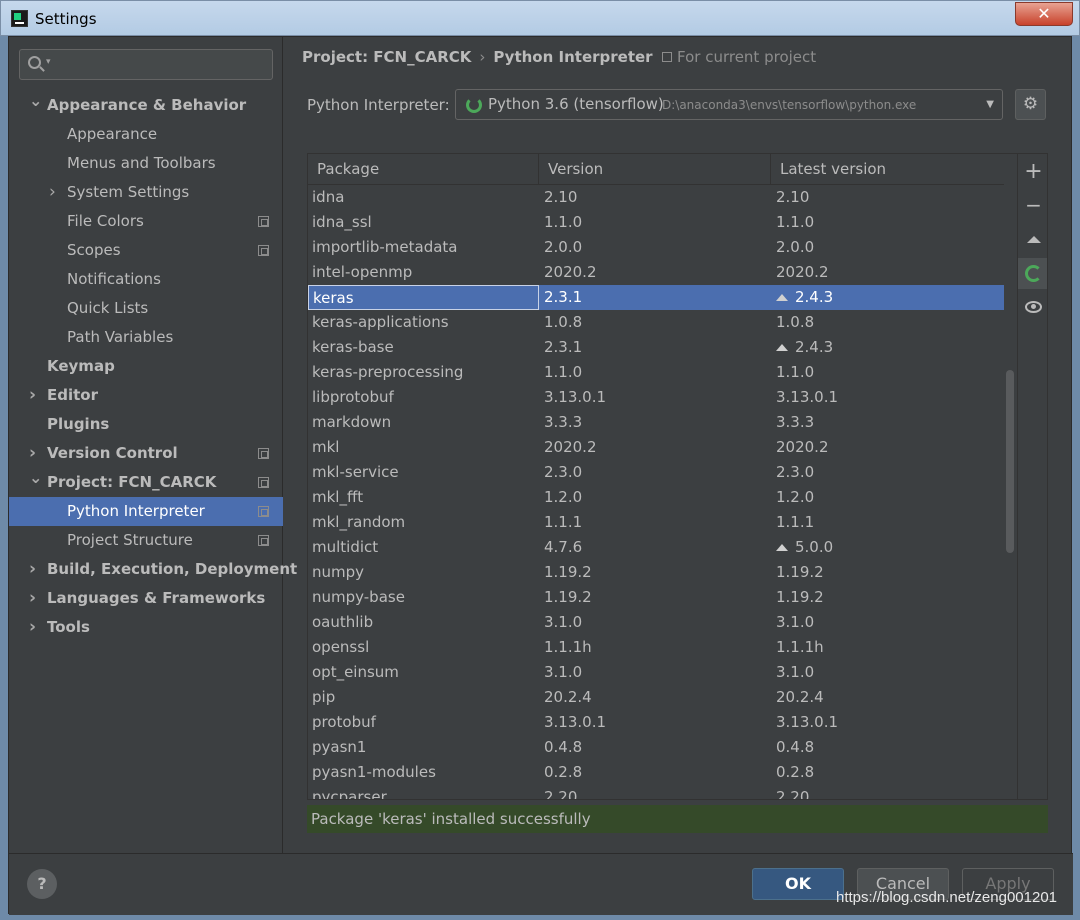 This screenshot has height=920, width=1080. I want to click on sidebar-item: Plugins, so click(146, 424).